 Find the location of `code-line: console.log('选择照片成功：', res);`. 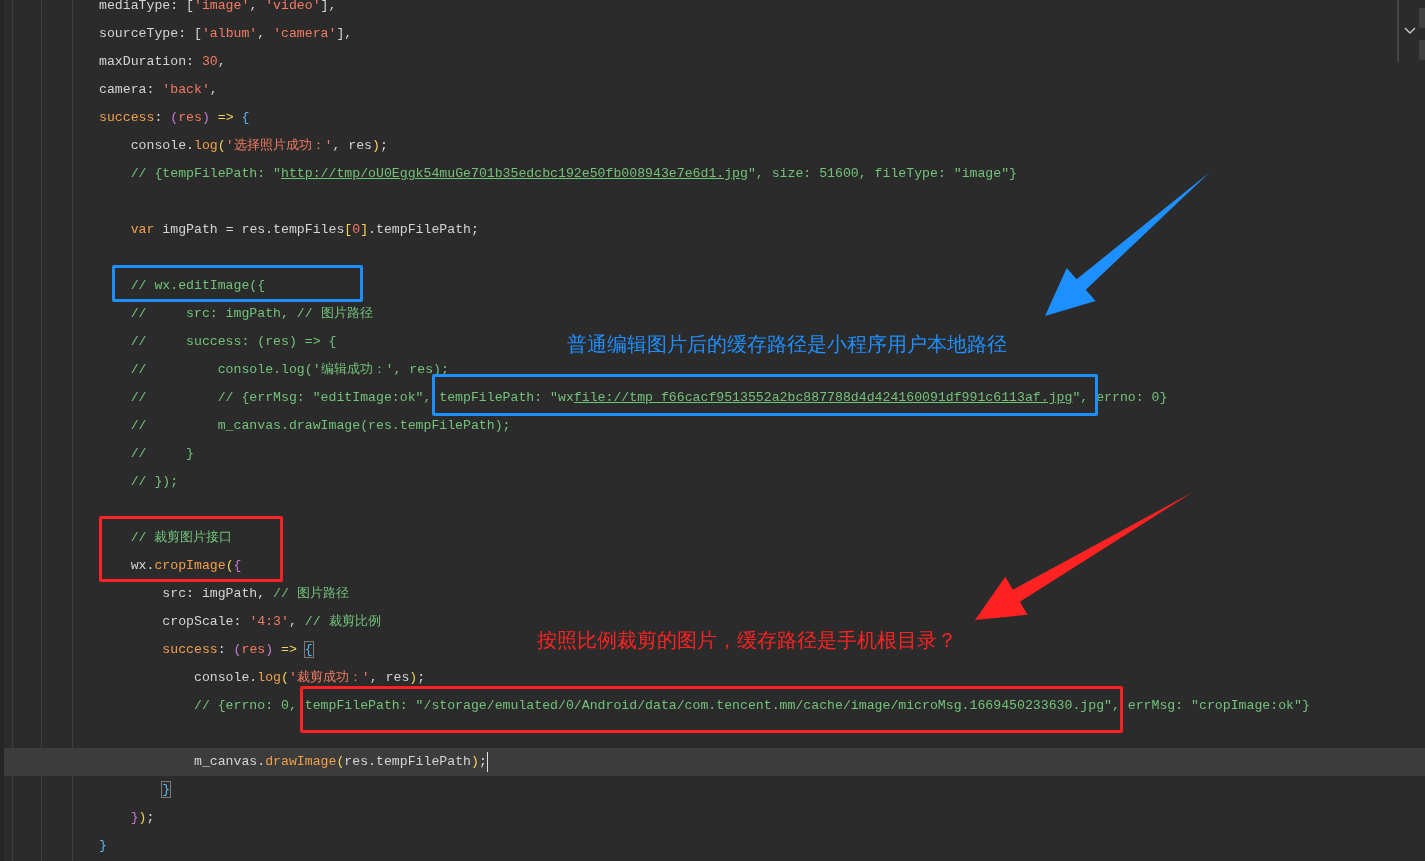

code-line: console.log('选择照片成功：', res); is located at coordinates (258, 146).